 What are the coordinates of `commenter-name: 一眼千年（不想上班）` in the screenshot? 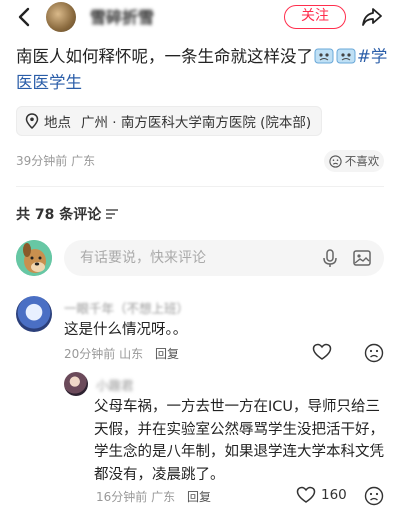 It's located at (126, 307).